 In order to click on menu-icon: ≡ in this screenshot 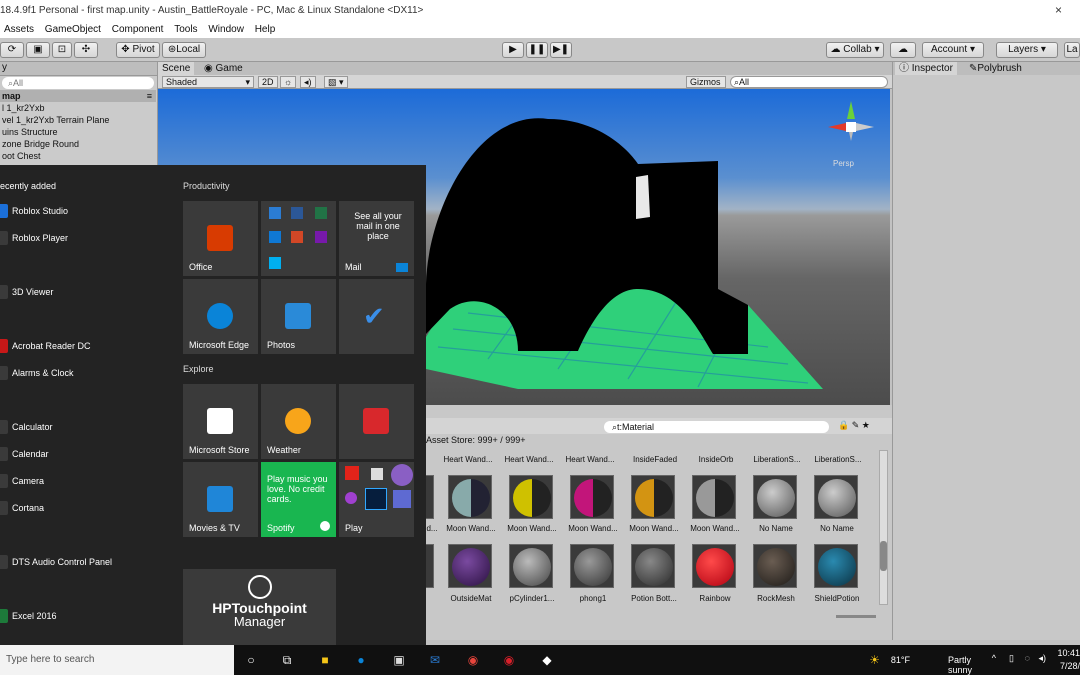, I will do `click(149, 96)`.